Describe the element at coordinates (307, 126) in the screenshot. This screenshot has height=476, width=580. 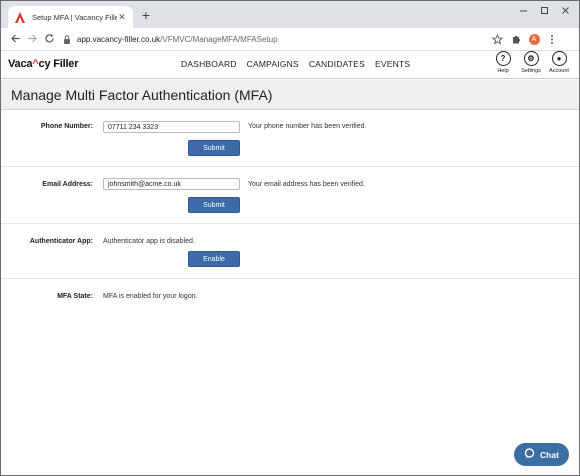
I see `phone-status-text: Your phone number has been verified.` at that location.